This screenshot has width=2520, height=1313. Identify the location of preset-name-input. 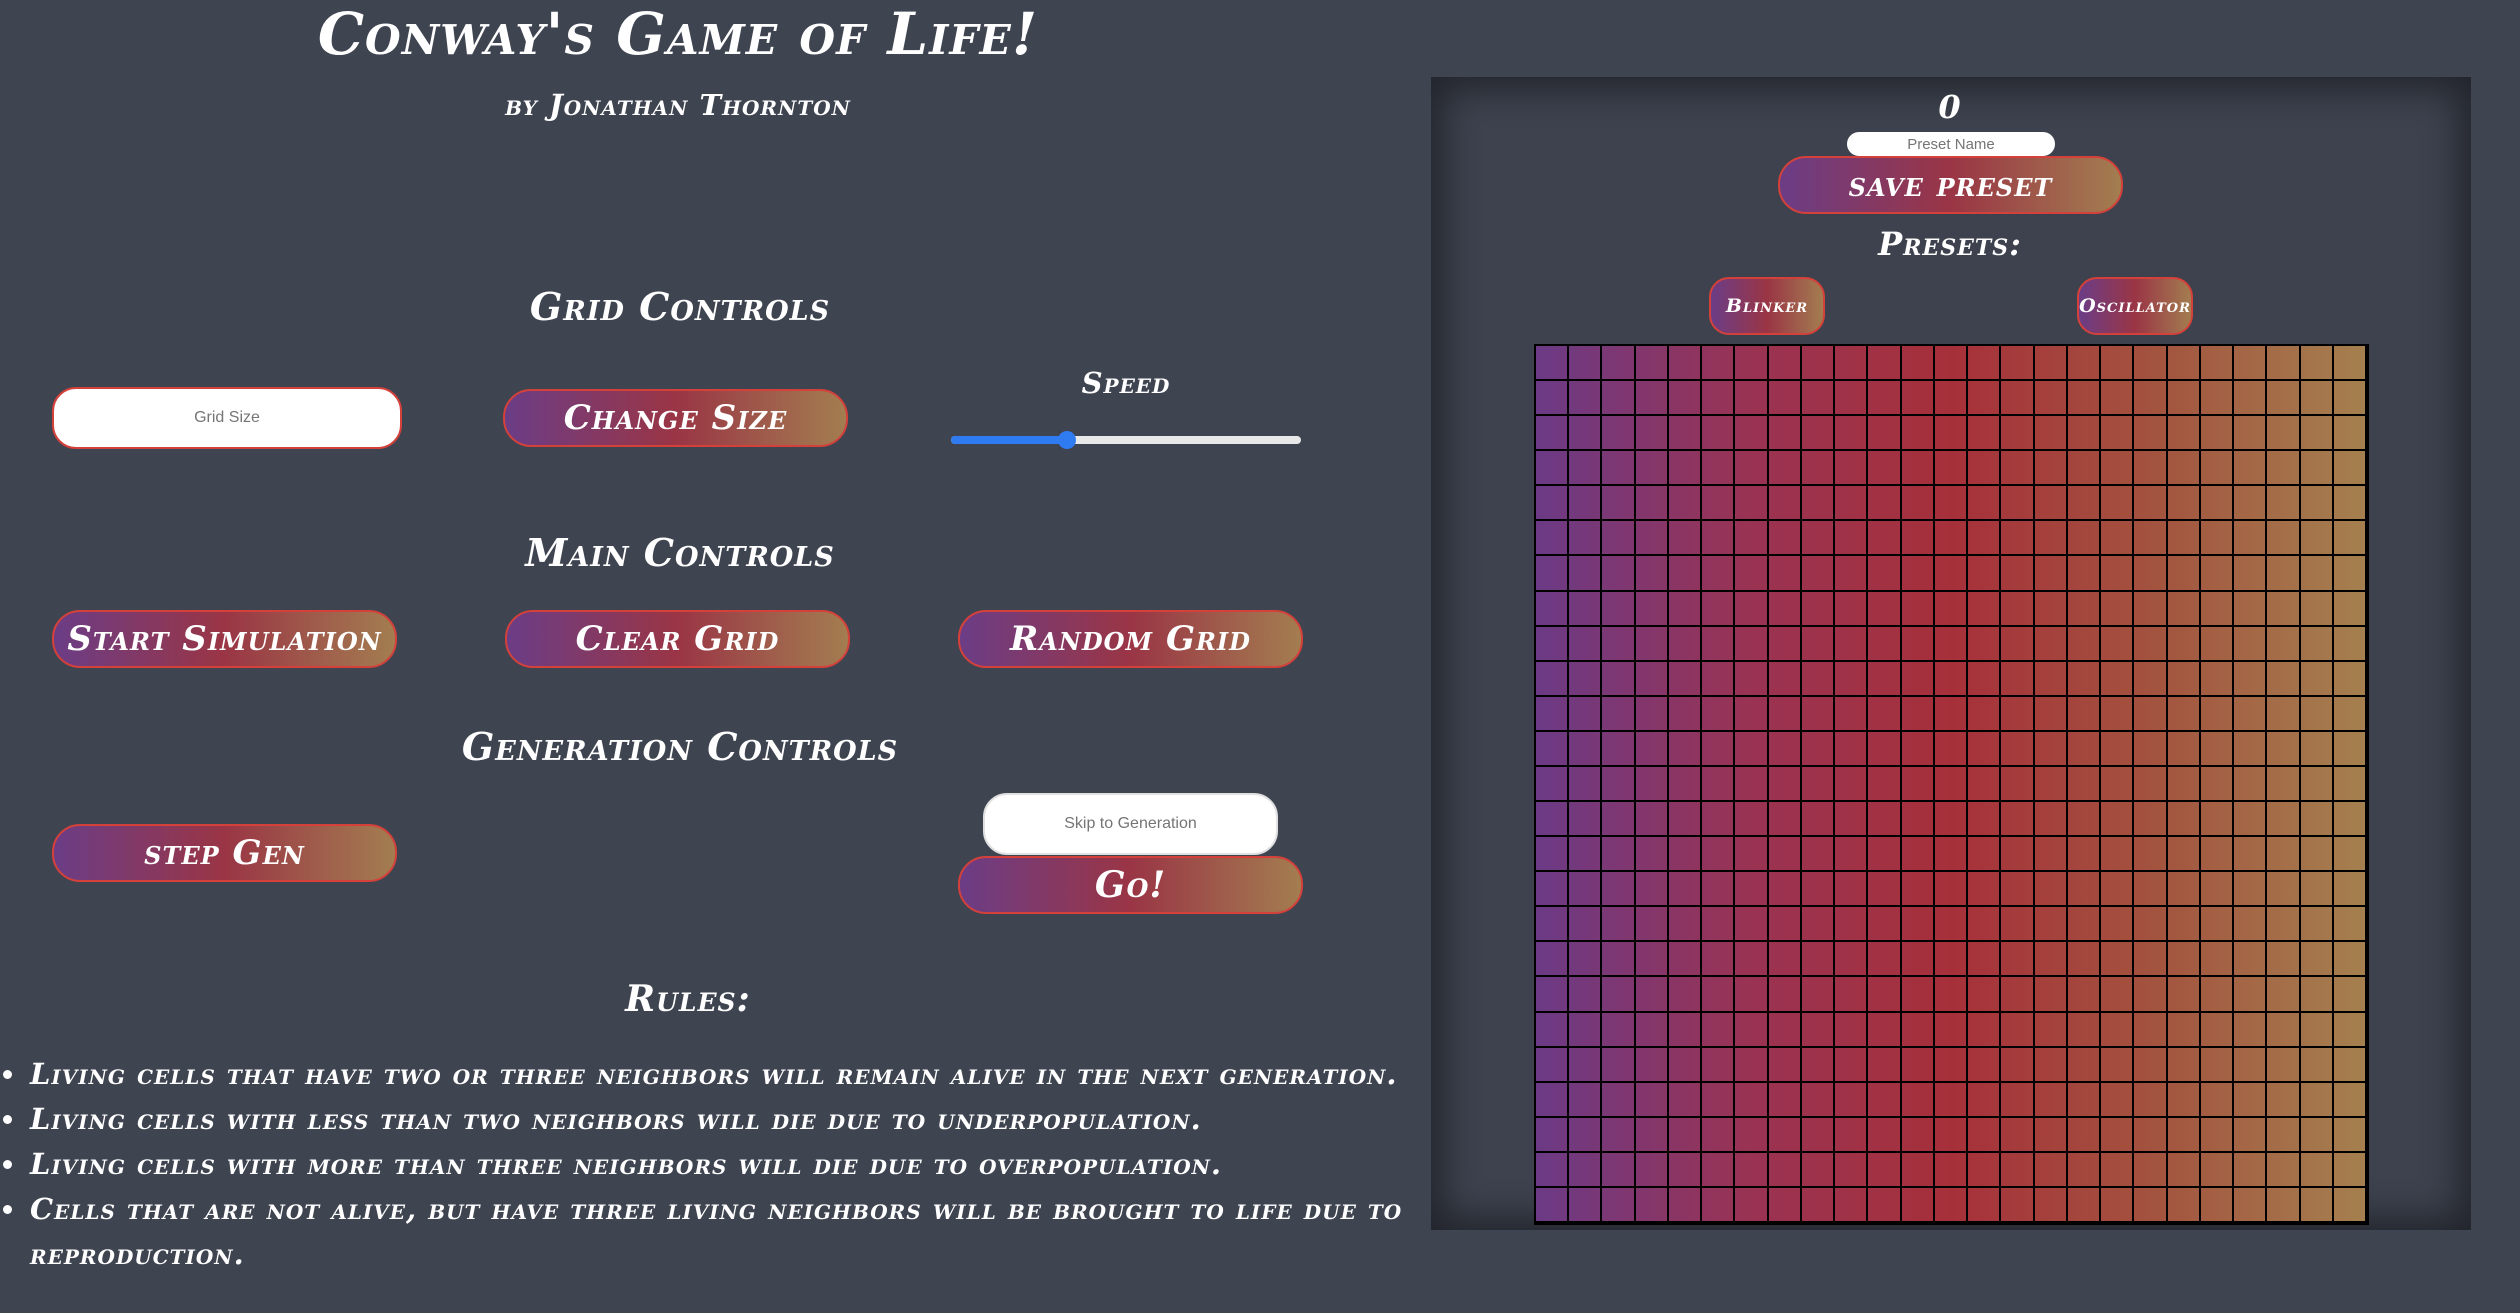
(1951, 144).